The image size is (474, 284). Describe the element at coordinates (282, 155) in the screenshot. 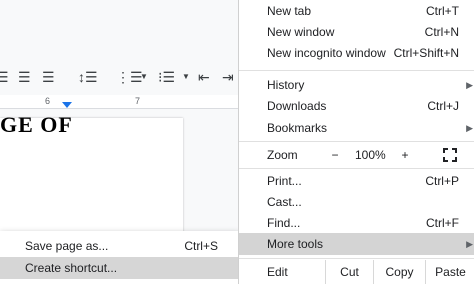

I see `zoom-label: Zoom` at that location.